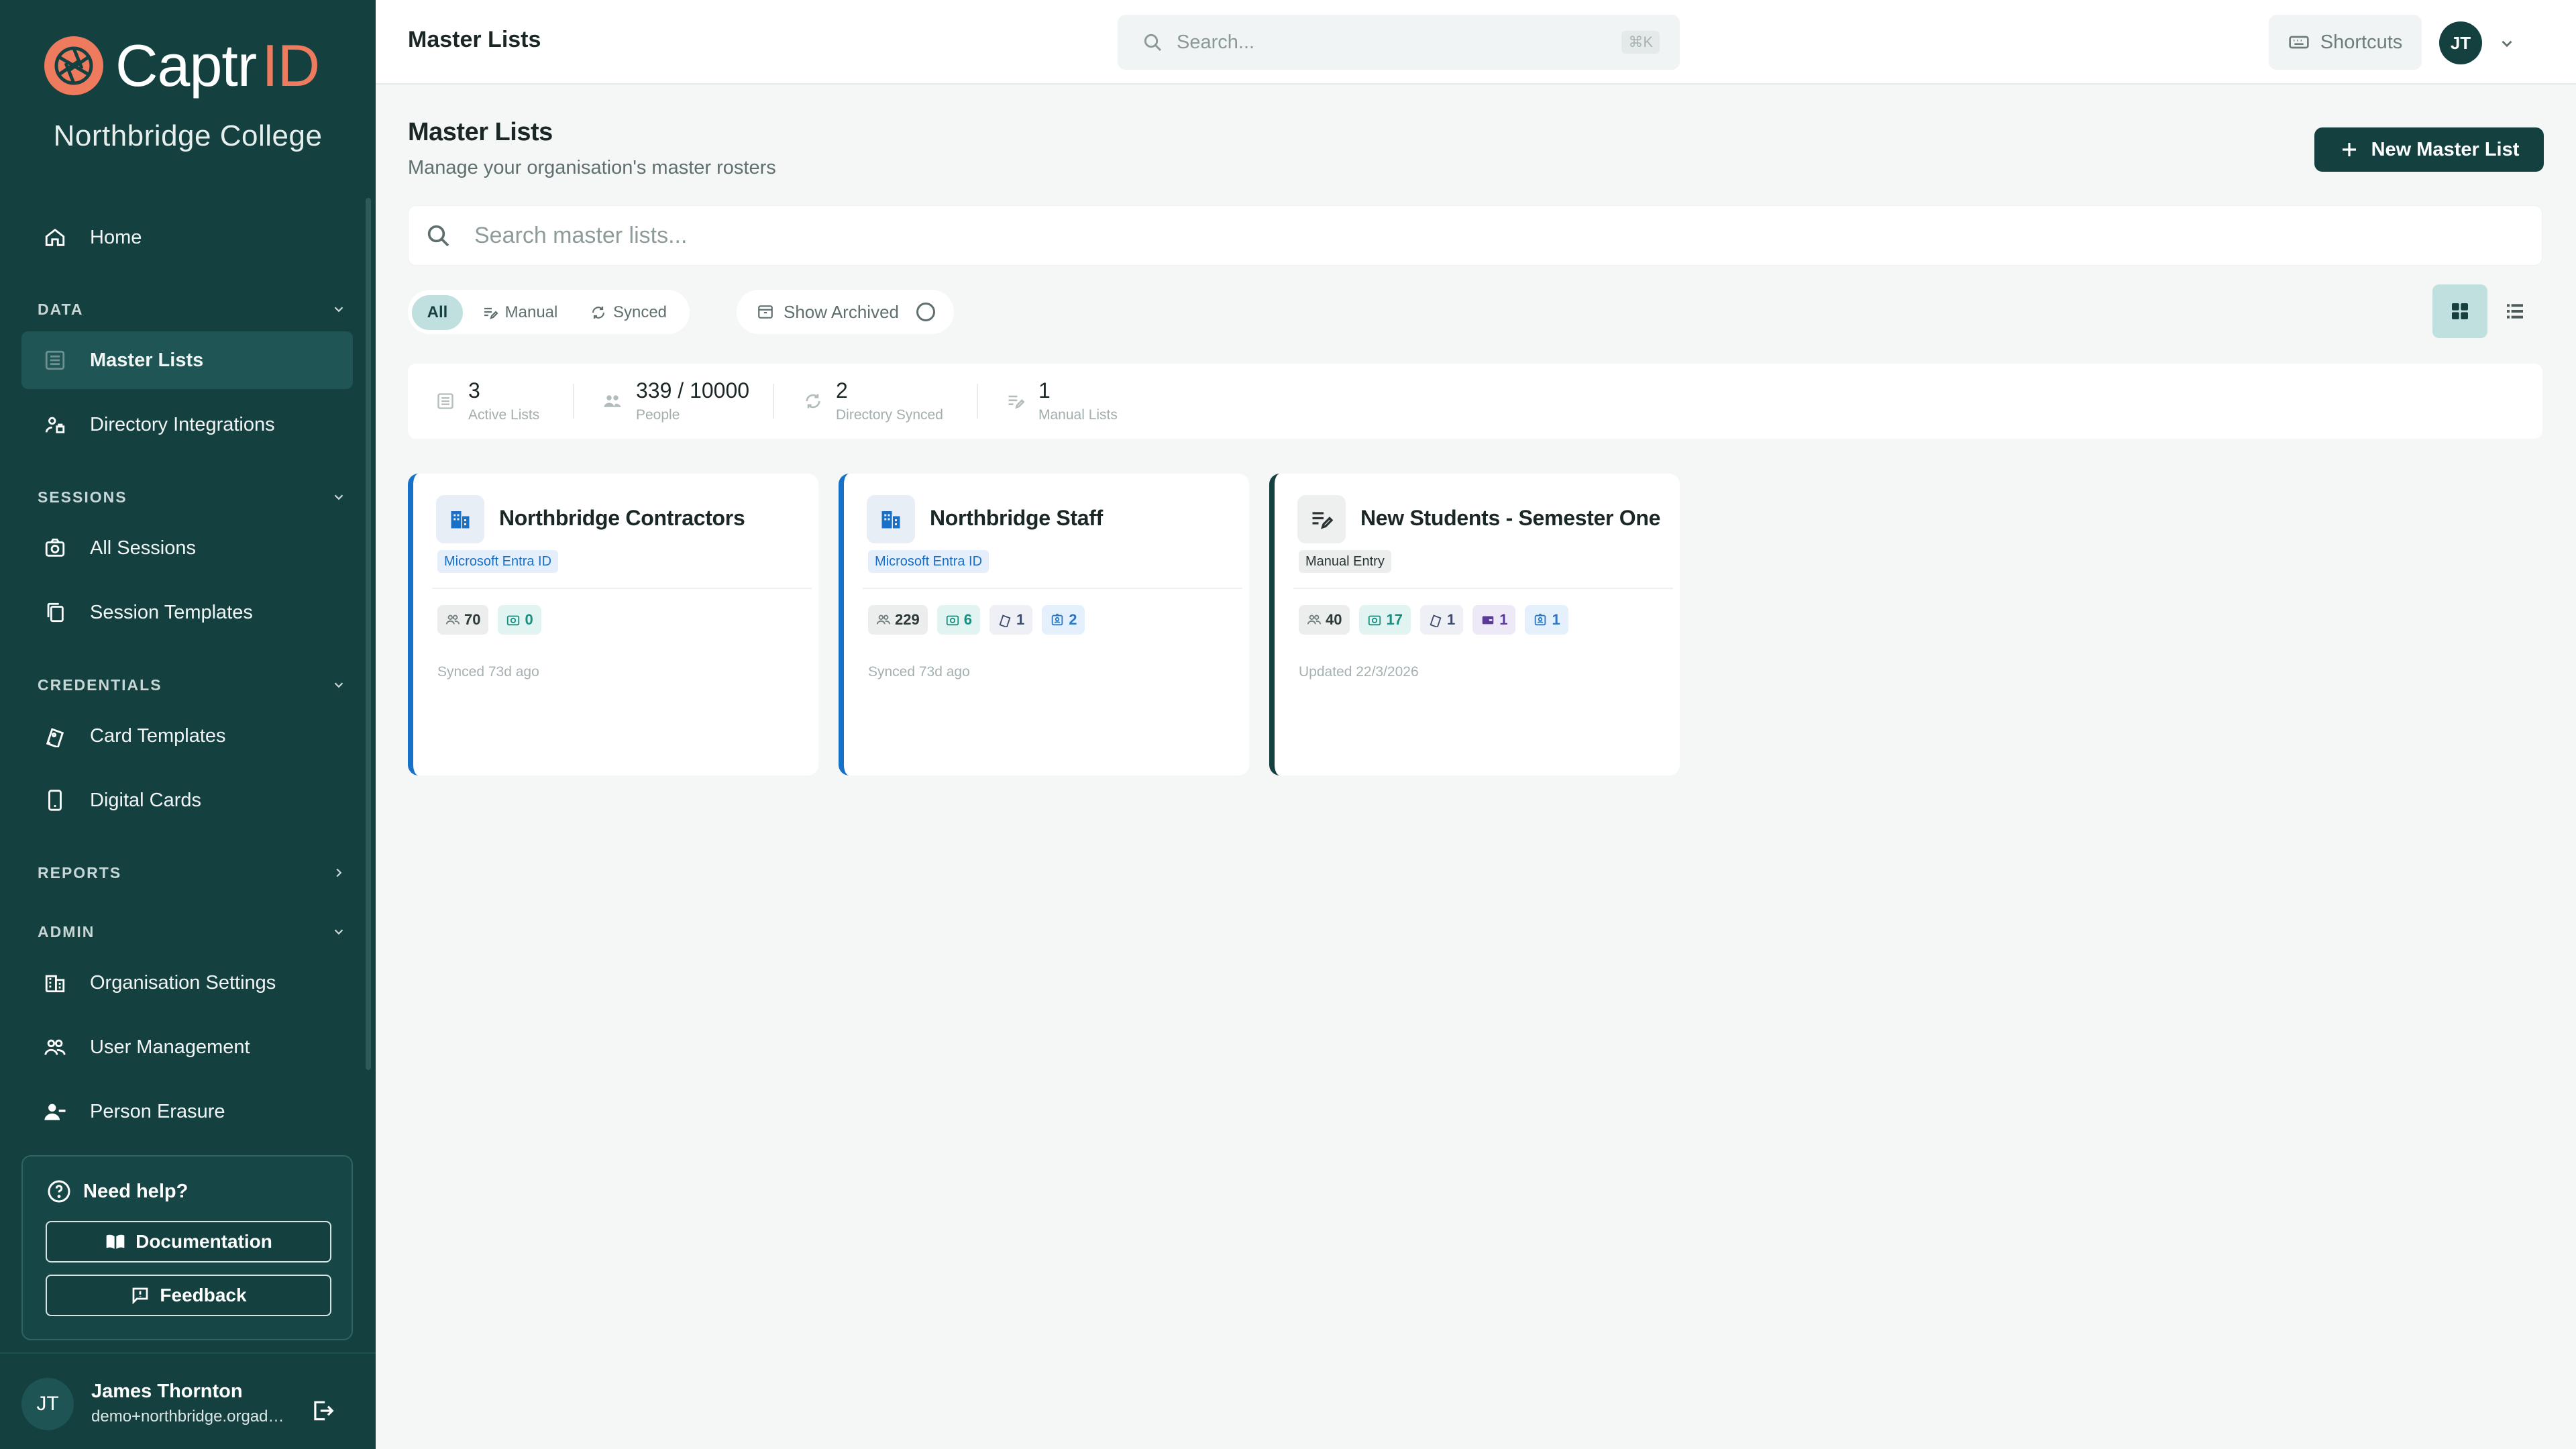 This screenshot has width=2576, height=1449. I want to click on section-reports: REPORTS, so click(192, 872).